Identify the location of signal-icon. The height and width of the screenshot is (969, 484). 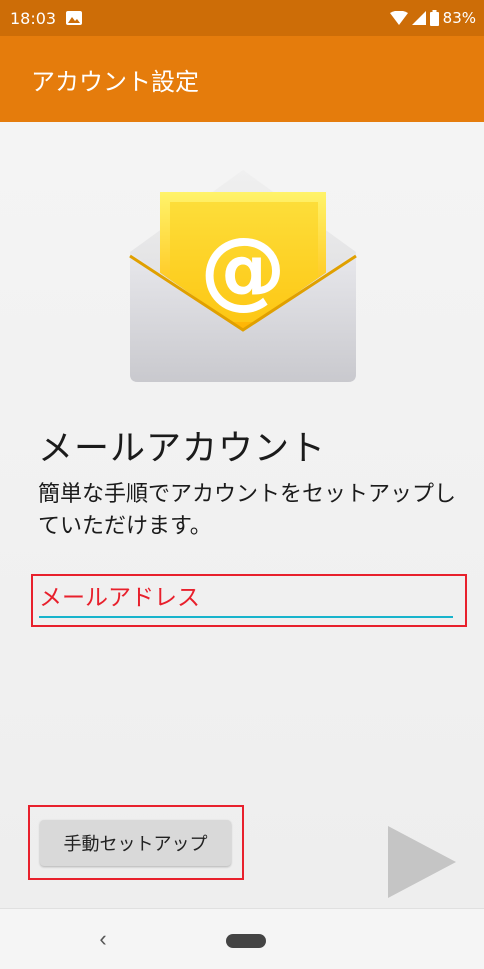
(418, 18).